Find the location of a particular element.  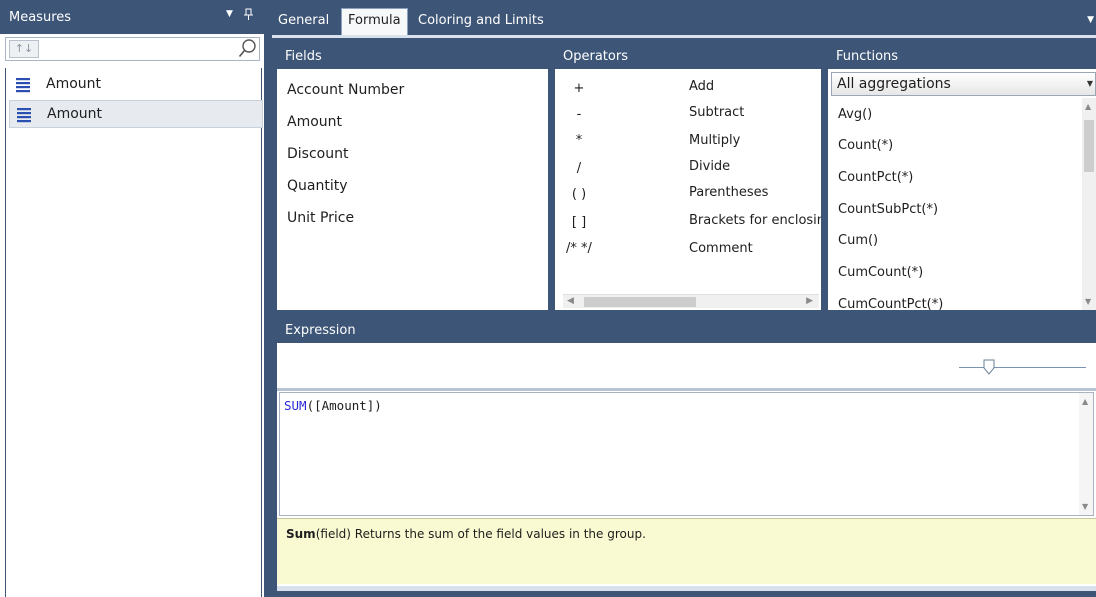

operators-title: Operators is located at coordinates (688, 56).